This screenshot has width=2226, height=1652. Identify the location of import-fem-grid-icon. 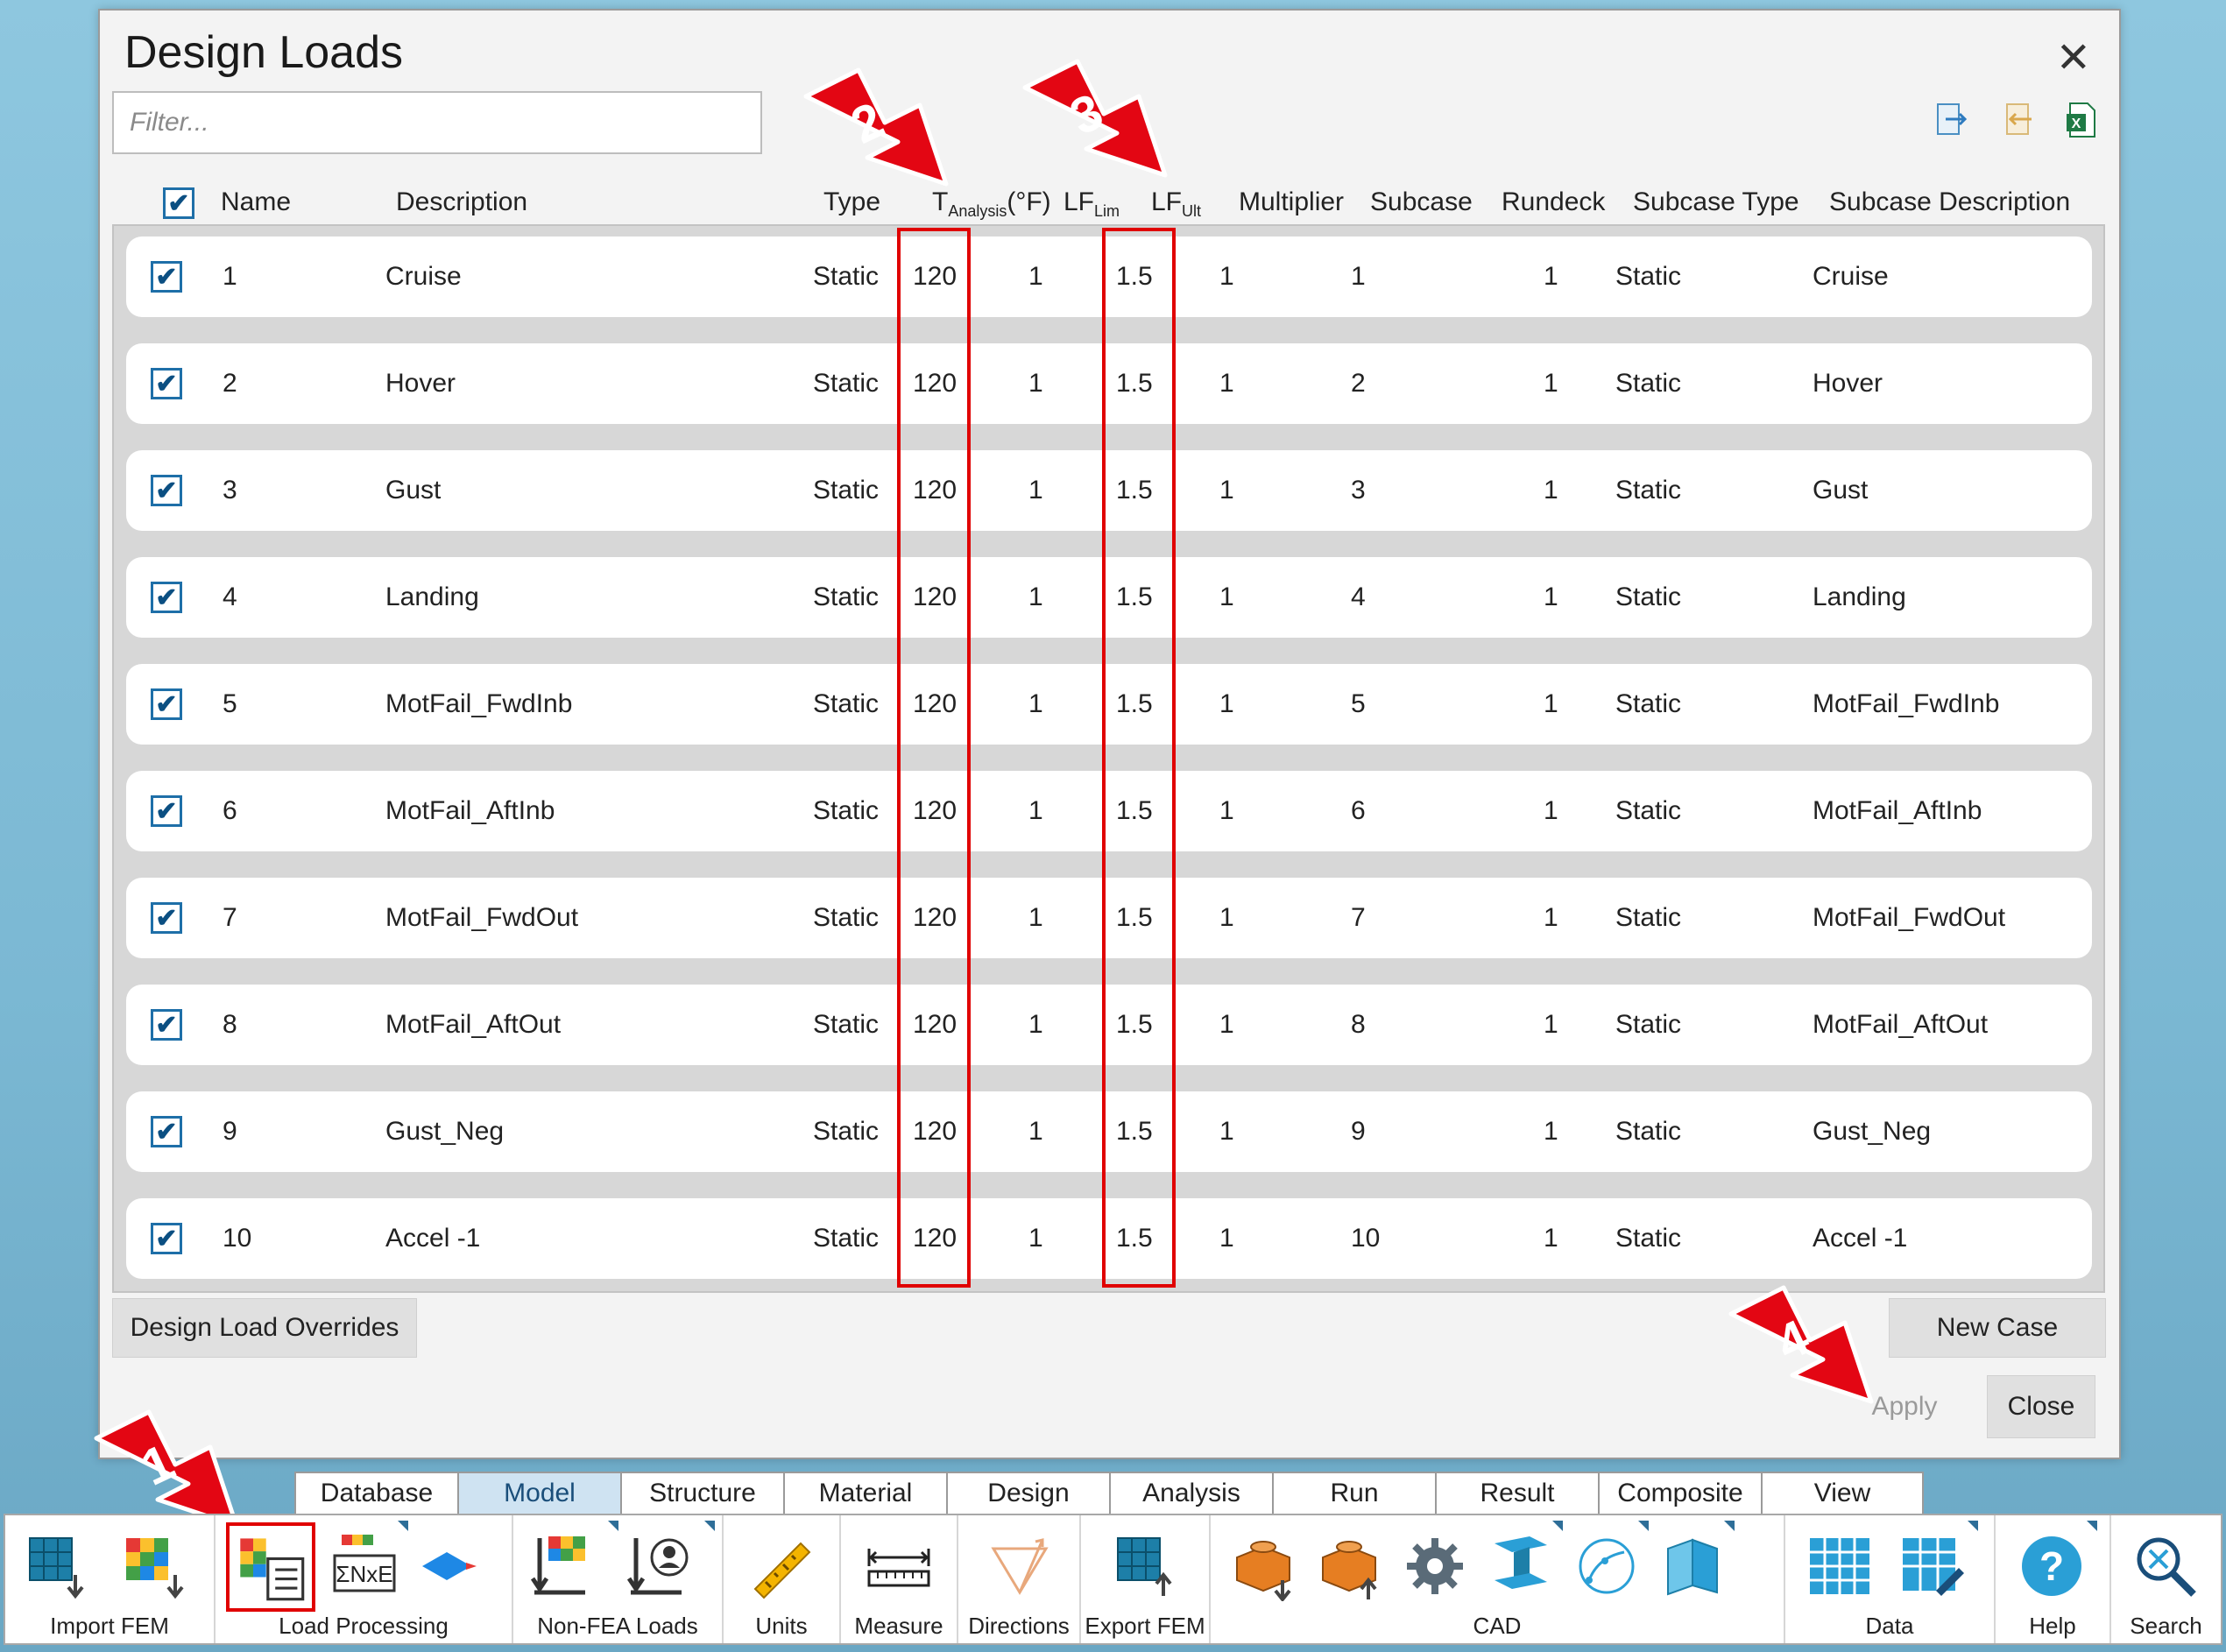
(58, 1566).